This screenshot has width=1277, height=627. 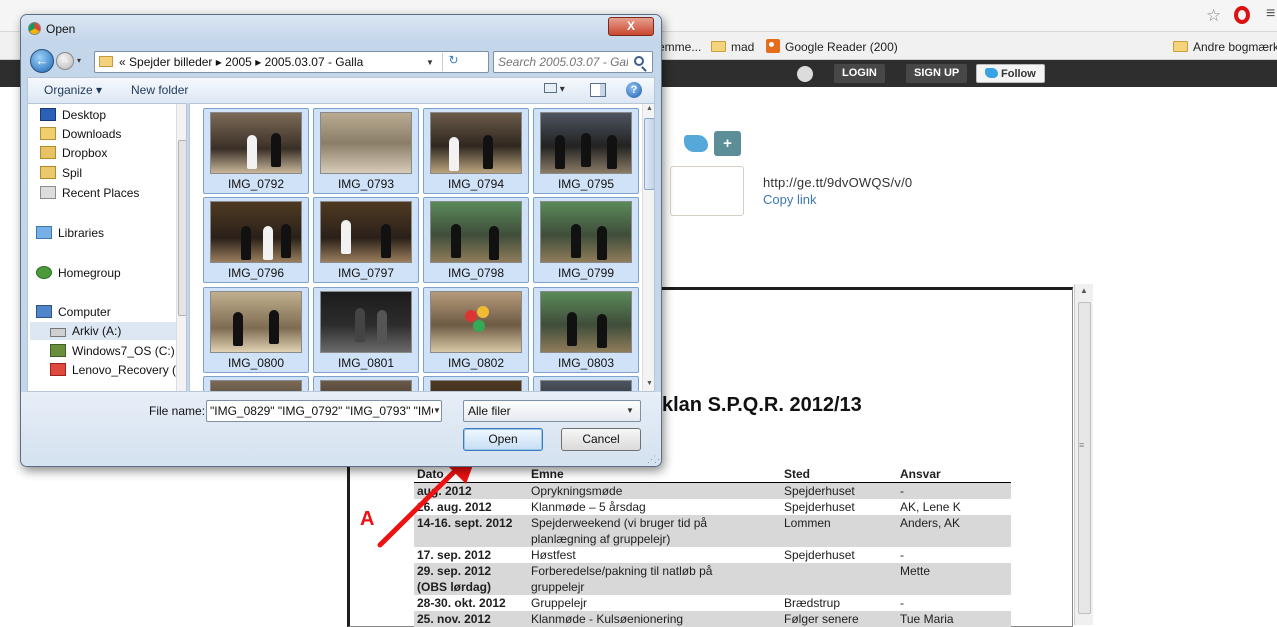 What do you see at coordinates (44, 232) in the screenshot?
I see `libraries-icon` at bounding box center [44, 232].